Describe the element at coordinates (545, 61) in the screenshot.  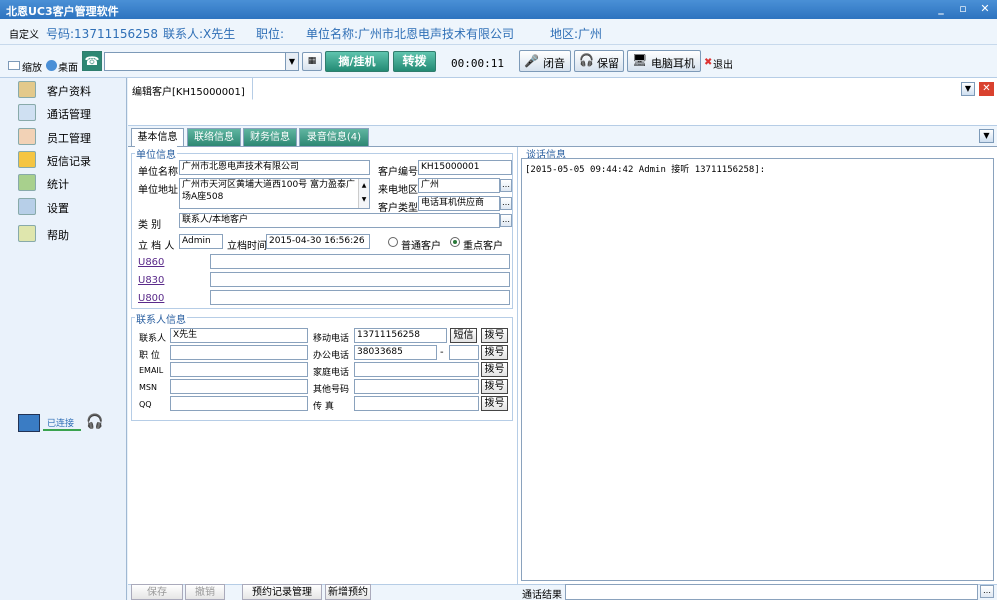
I see `mute-button: 🎤 闭音` at that location.